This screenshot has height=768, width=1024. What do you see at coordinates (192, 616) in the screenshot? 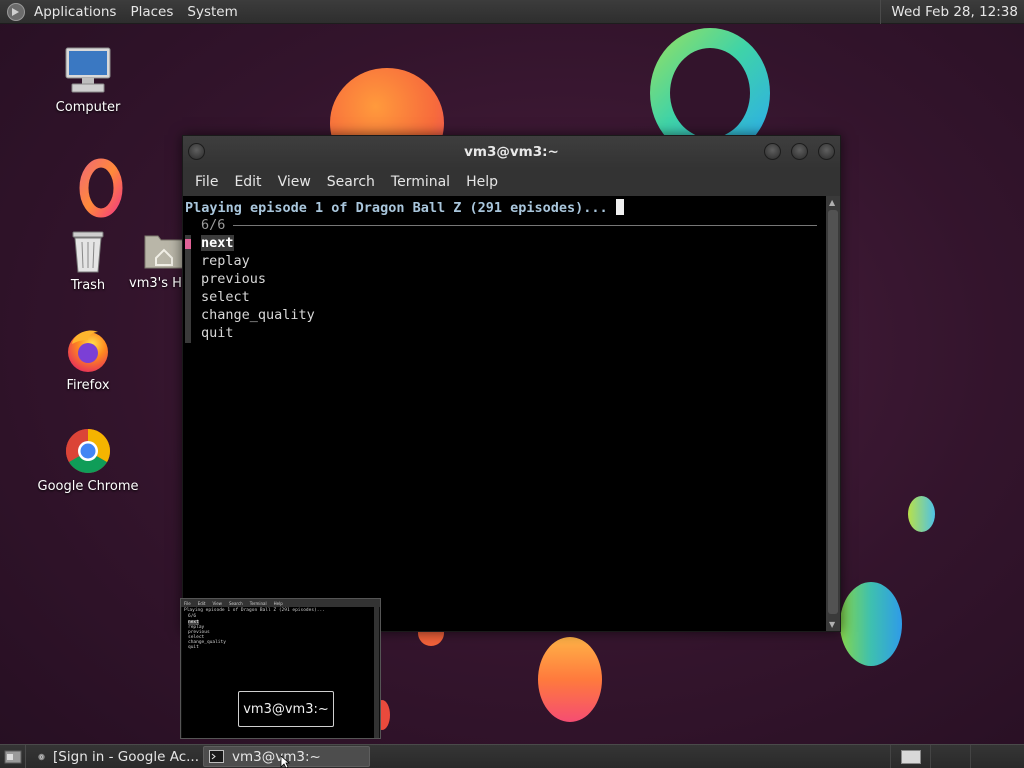
I see `preview-counter: 6/6` at bounding box center [192, 616].